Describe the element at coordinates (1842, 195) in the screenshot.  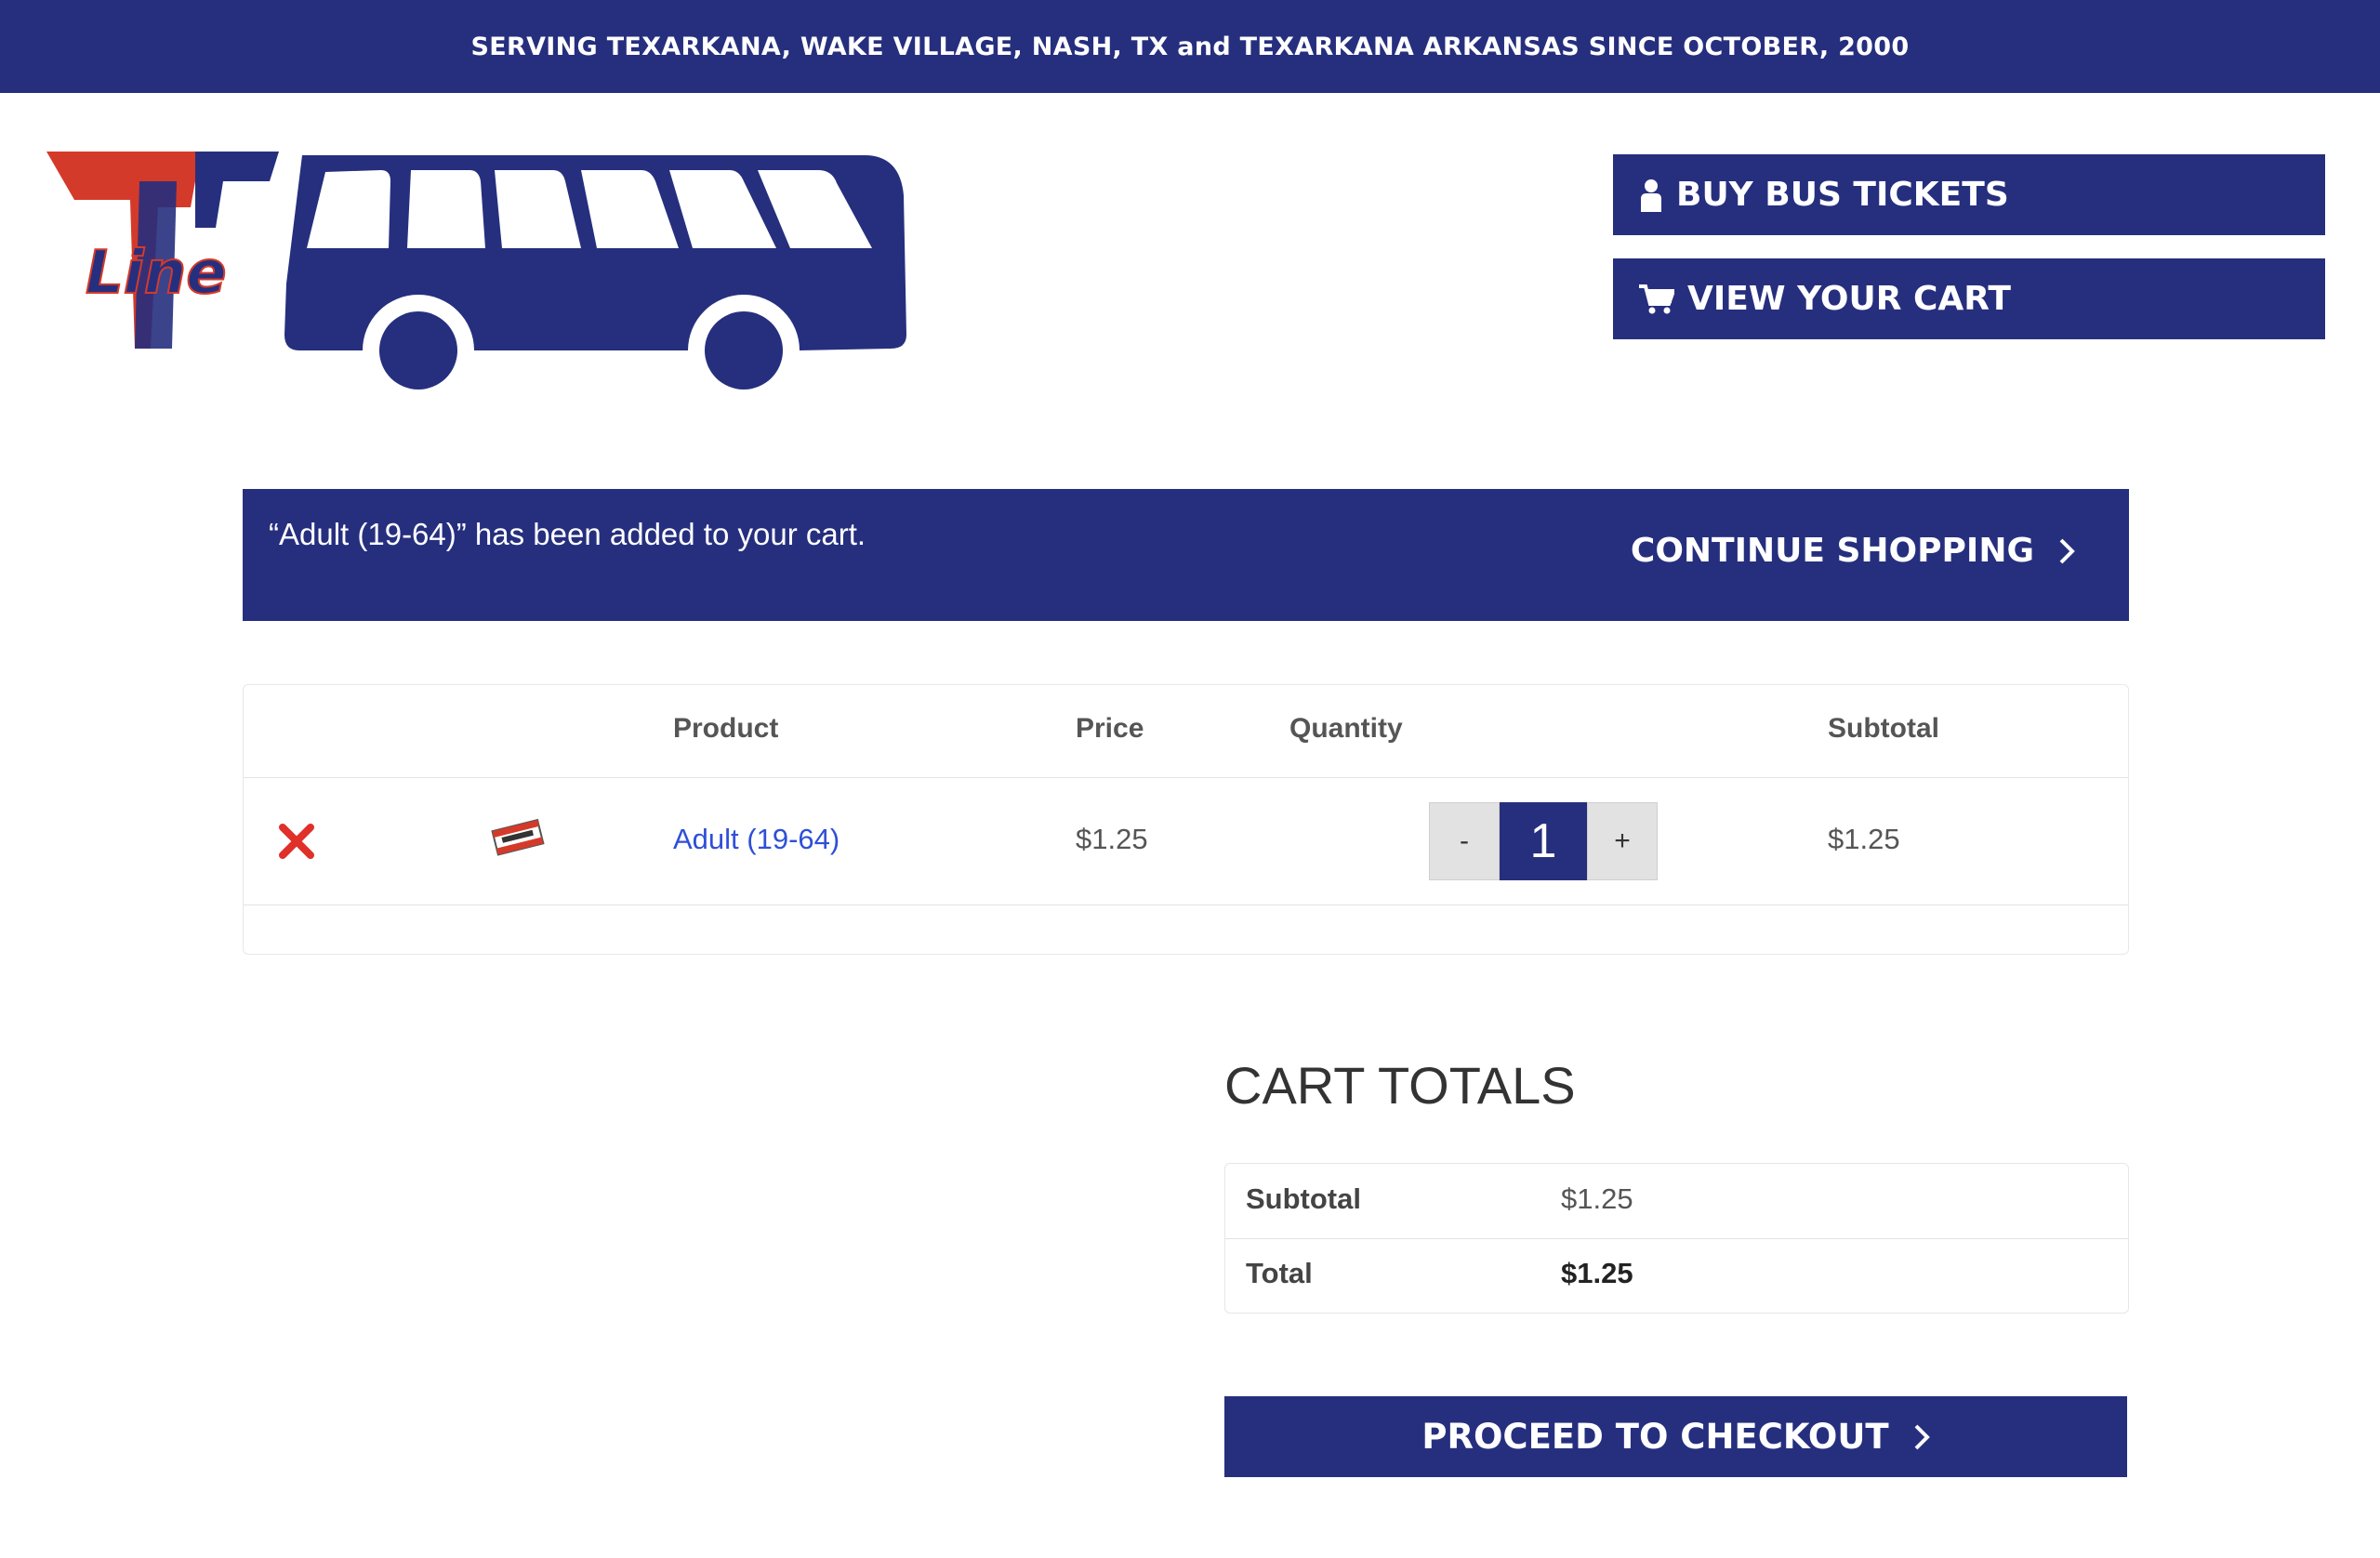
I see `buy-bus-tickets-label: BUY BUS TICKETS` at that location.